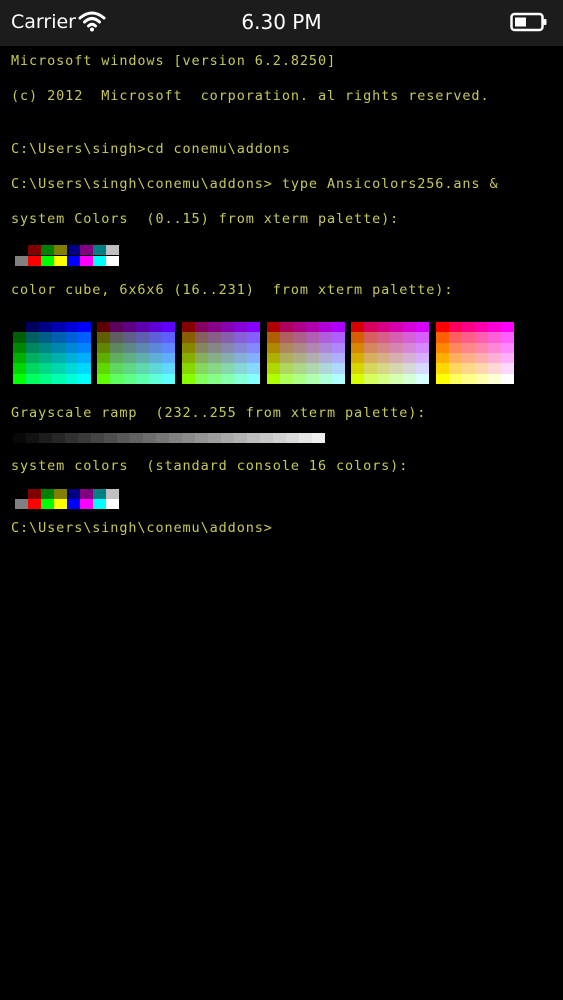 The image size is (563, 1000). What do you see at coordinates (528, 22) in the screenshot?
I see `battery-icon` at bounding box center [528, 22].